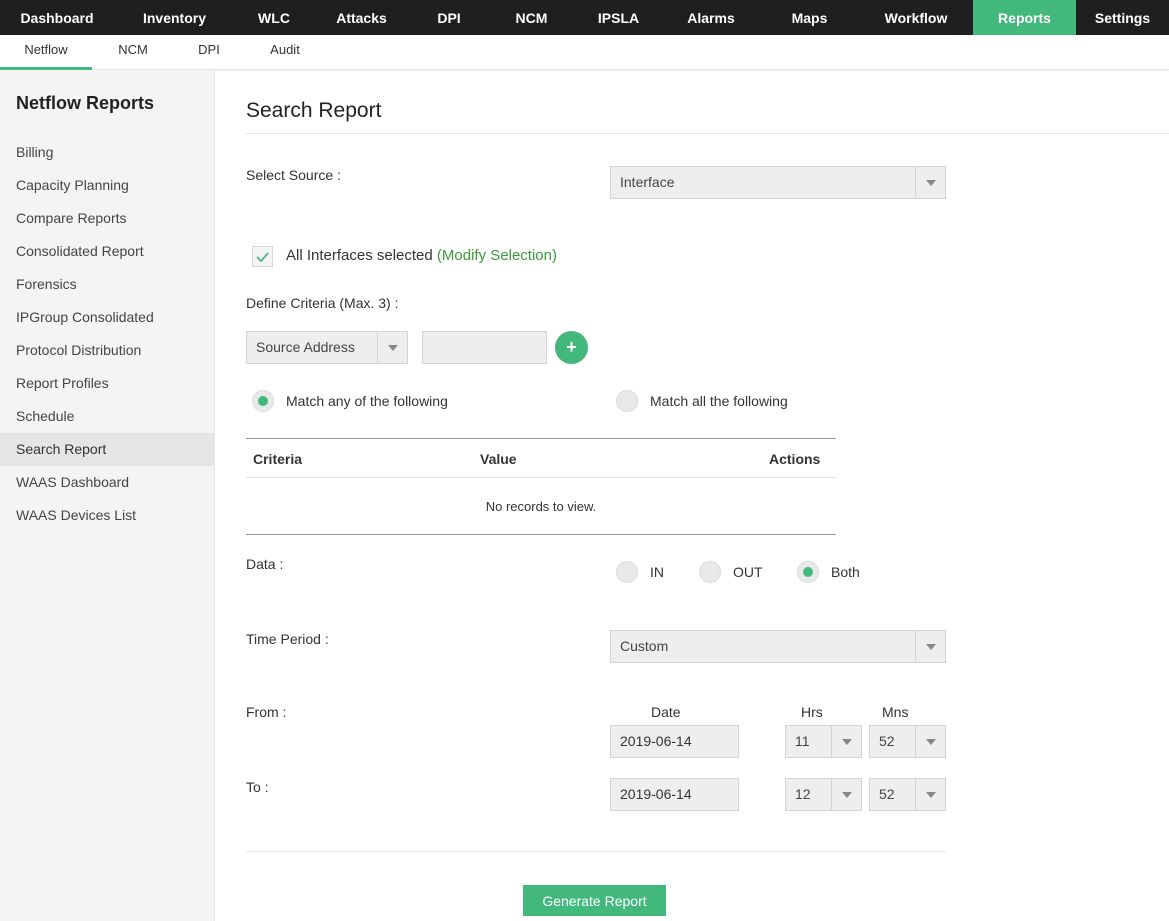 The height and width of the screenshot is (921, 1169). I want to click on match-all-radio, so click(627, 401).